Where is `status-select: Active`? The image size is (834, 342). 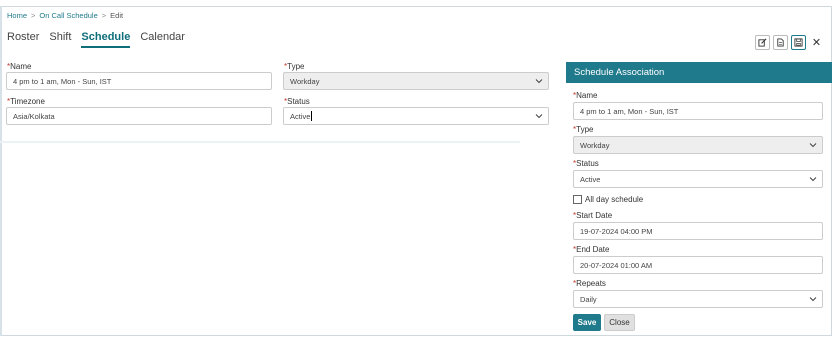 status-select: Active is located at coordinates (416, 116).